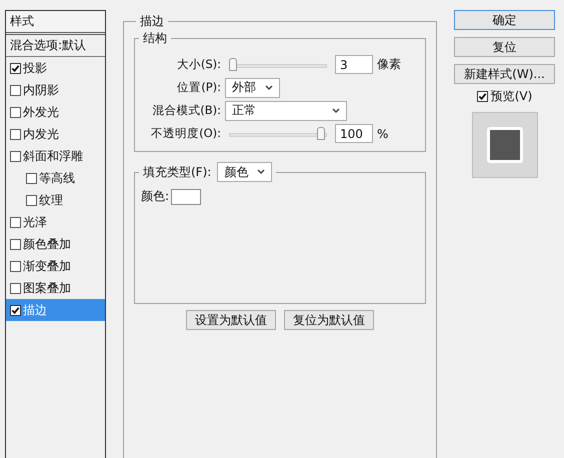  What do you see at coordinates (354, 64) in the screenshot?
I see `size-input: 3` at bounding box center [354, 64].